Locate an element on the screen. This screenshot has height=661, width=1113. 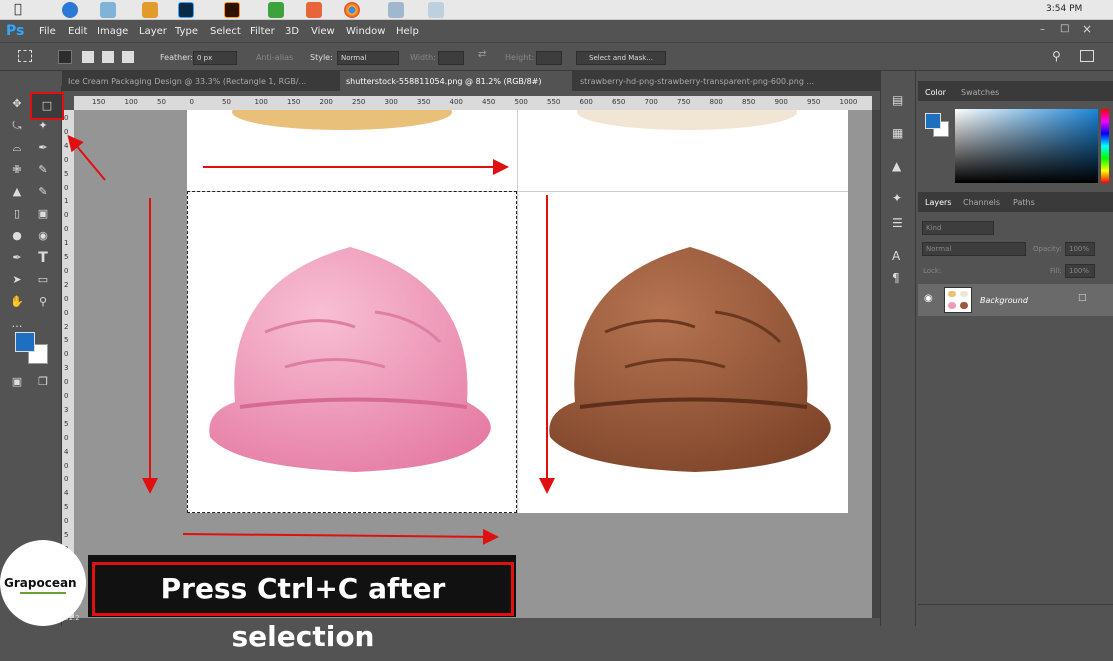
hue-slider is located at coordinates (1105, 146).